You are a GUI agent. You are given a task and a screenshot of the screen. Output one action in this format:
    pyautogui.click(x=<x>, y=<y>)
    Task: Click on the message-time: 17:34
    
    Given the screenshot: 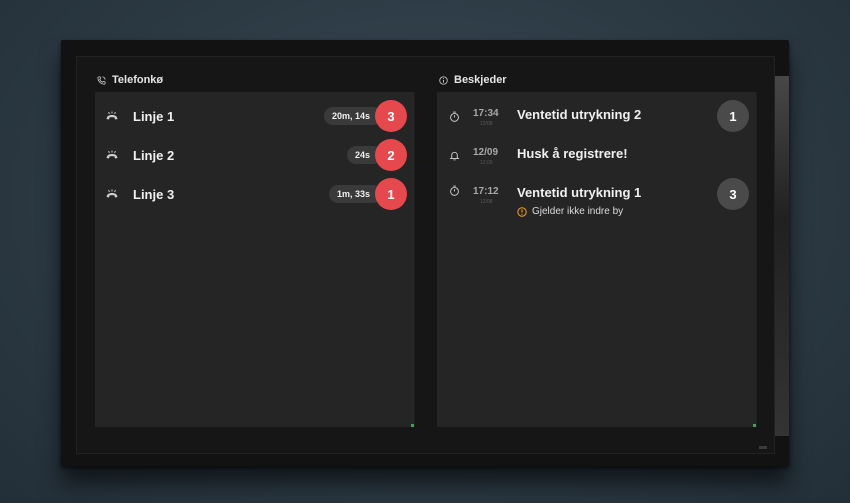 What is the action you would take?
    pyautogui.click(x=486, y=113)
    